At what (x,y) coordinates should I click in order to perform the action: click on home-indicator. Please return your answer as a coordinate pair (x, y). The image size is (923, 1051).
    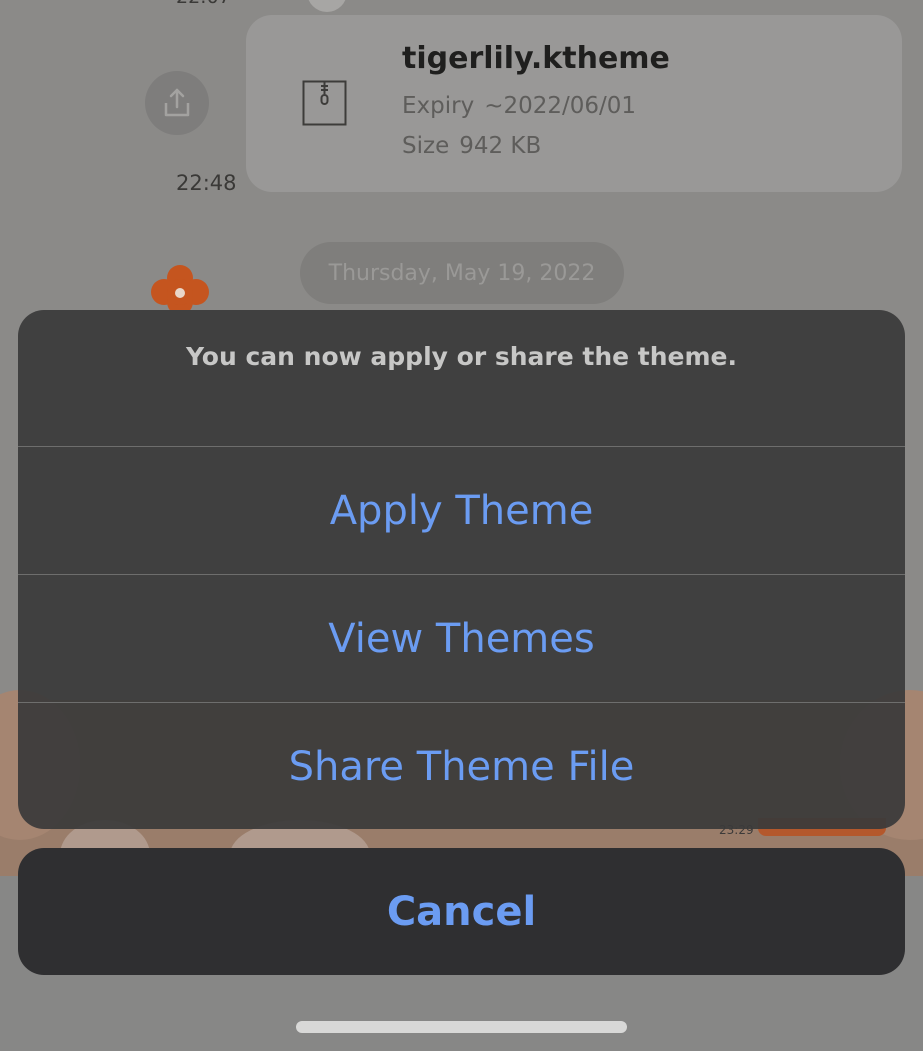
    Looking at the image, I should click on (461, 1027).